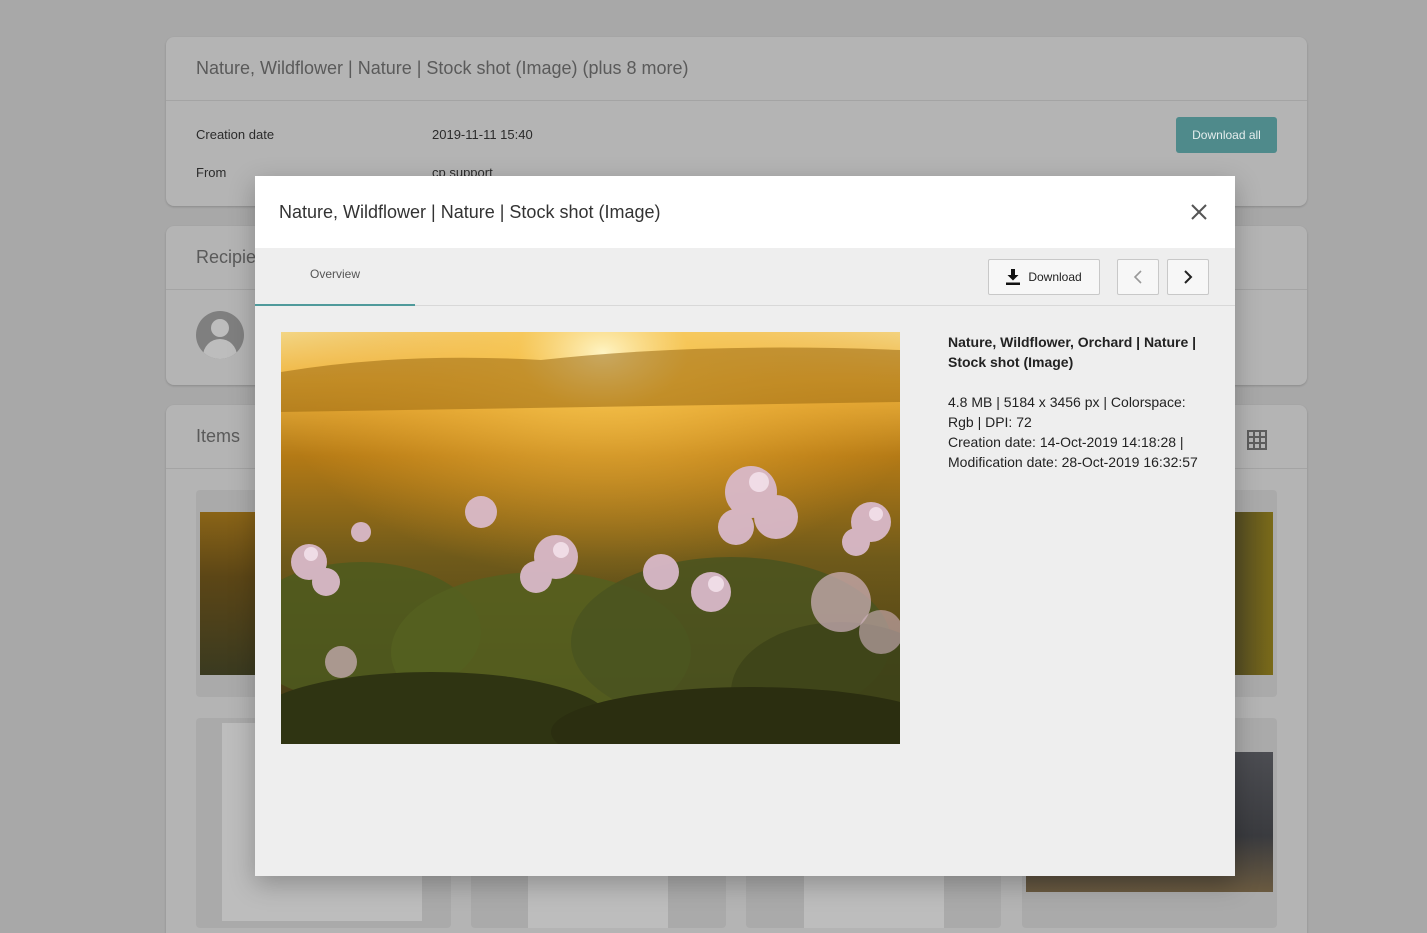  I want to click on previous-item-button, so click(1138, 277).